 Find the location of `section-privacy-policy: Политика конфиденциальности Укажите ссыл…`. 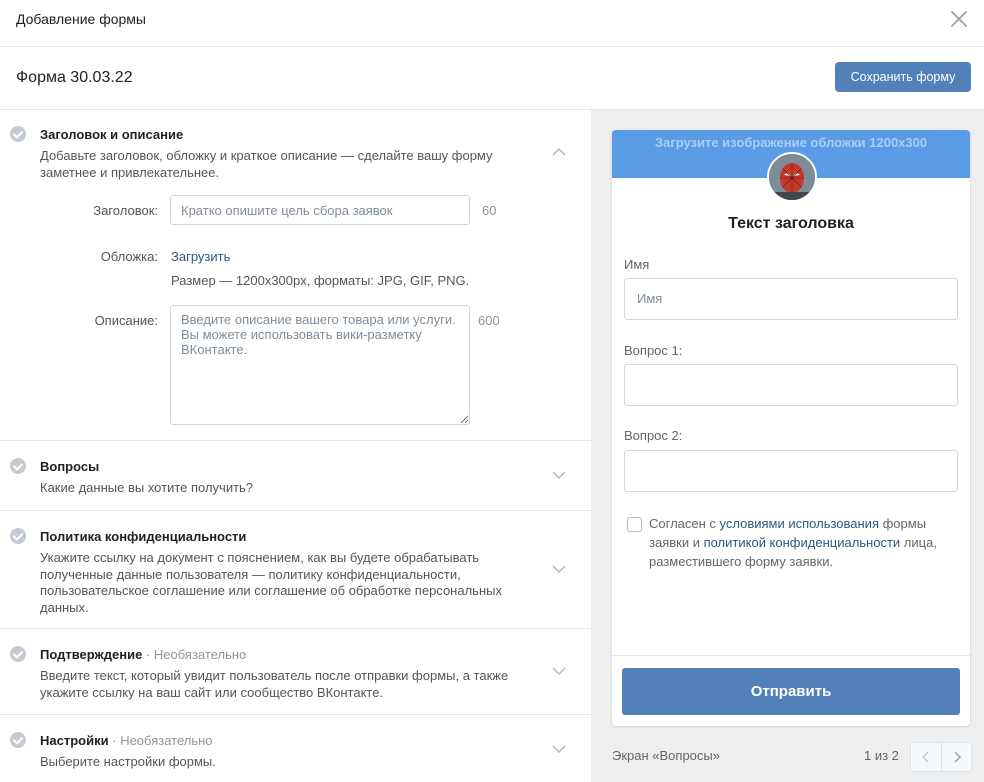

section-privacy-policy: Политика конфиденциальности Укажите ссыл… is located at coordinates (295, 570).